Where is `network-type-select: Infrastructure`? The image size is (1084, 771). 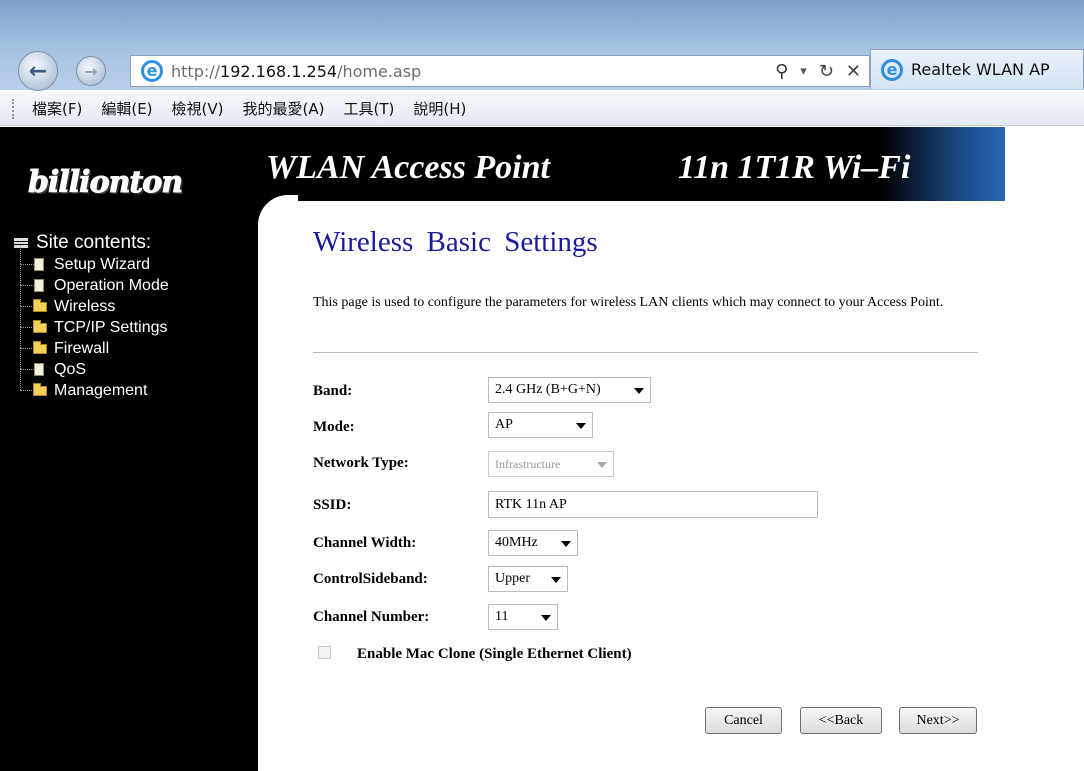
network-type-select: Infrastructure is located at coordinates (551, 464).